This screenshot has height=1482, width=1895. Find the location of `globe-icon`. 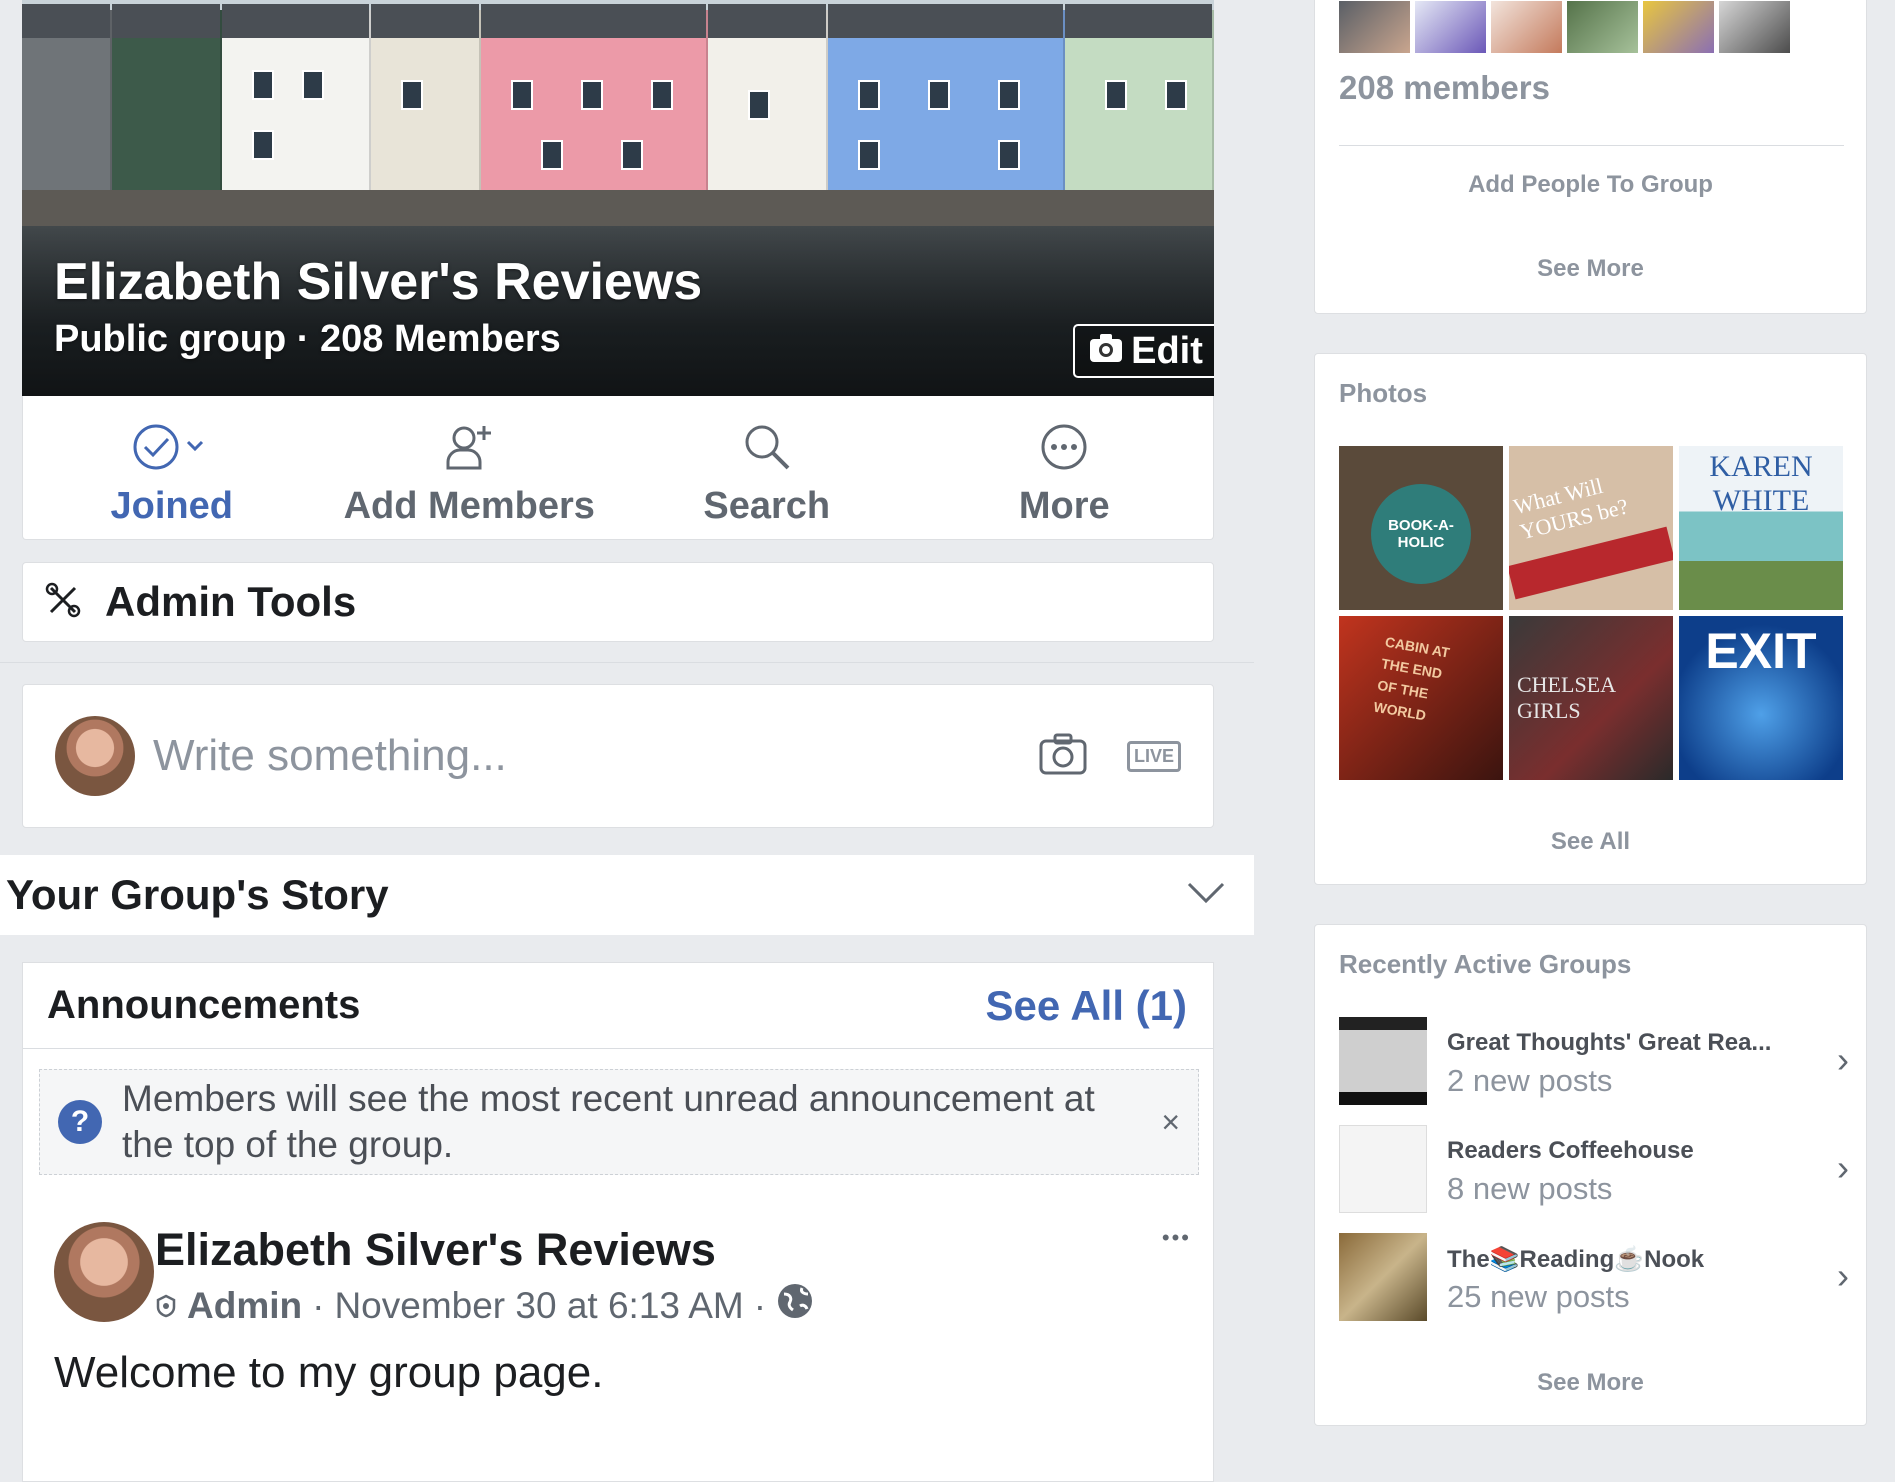

globe-icon is located at coordinates (795, 1305).